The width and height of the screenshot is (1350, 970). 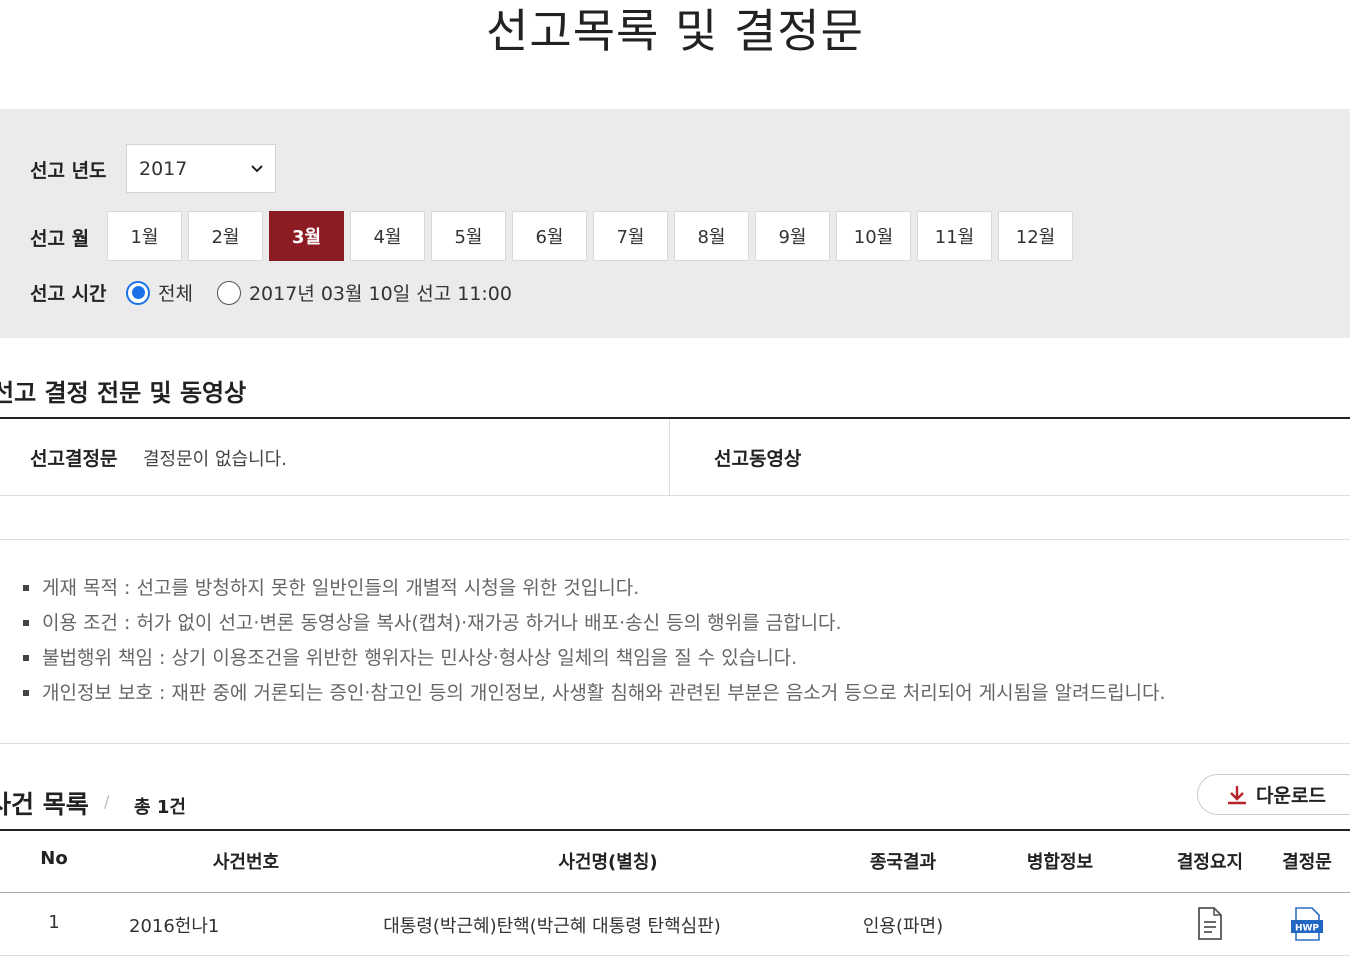 I want to click on decision-heading: 선고 결정 전문 및 동영상, so click(x=123, y=393).